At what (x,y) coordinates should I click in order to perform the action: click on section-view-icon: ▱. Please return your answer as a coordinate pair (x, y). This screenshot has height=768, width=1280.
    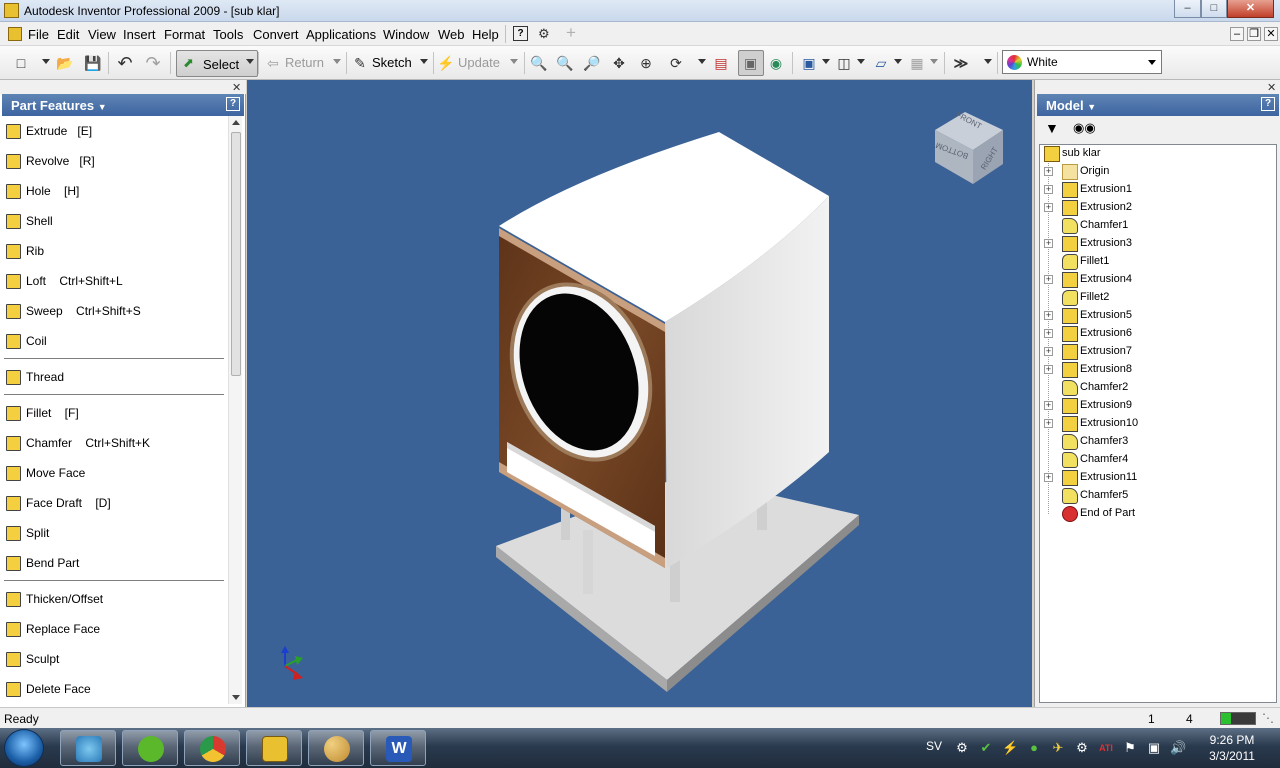
    Looking at the image, I should click on (881, 63).